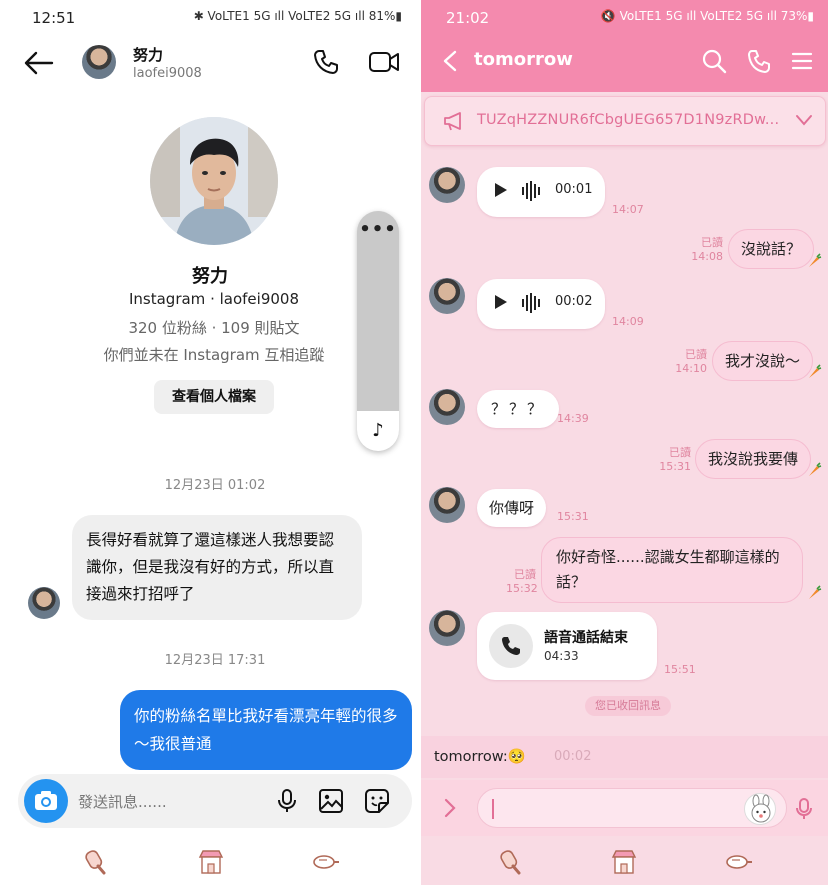 Image resolution: width=828 pixels, height=885 pixels. I want to click on voice-duration: 00:01, so click(574, 189).